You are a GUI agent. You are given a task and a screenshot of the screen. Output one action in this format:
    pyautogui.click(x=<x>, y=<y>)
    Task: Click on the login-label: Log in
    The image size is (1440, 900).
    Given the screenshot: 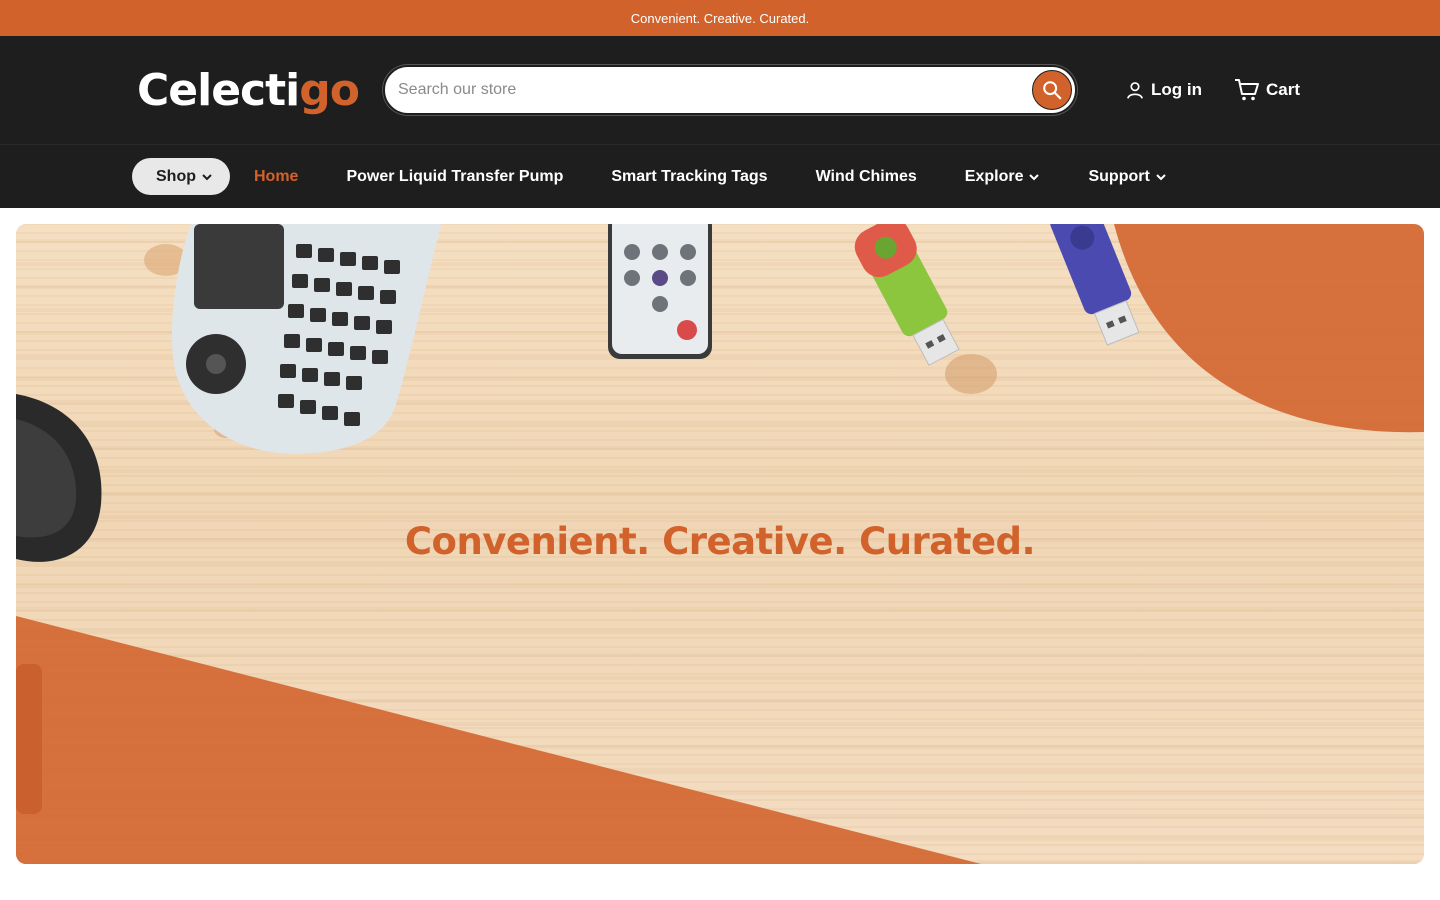 What is the action you would take?
    pyautogui.click(x=1176, y=89)
    